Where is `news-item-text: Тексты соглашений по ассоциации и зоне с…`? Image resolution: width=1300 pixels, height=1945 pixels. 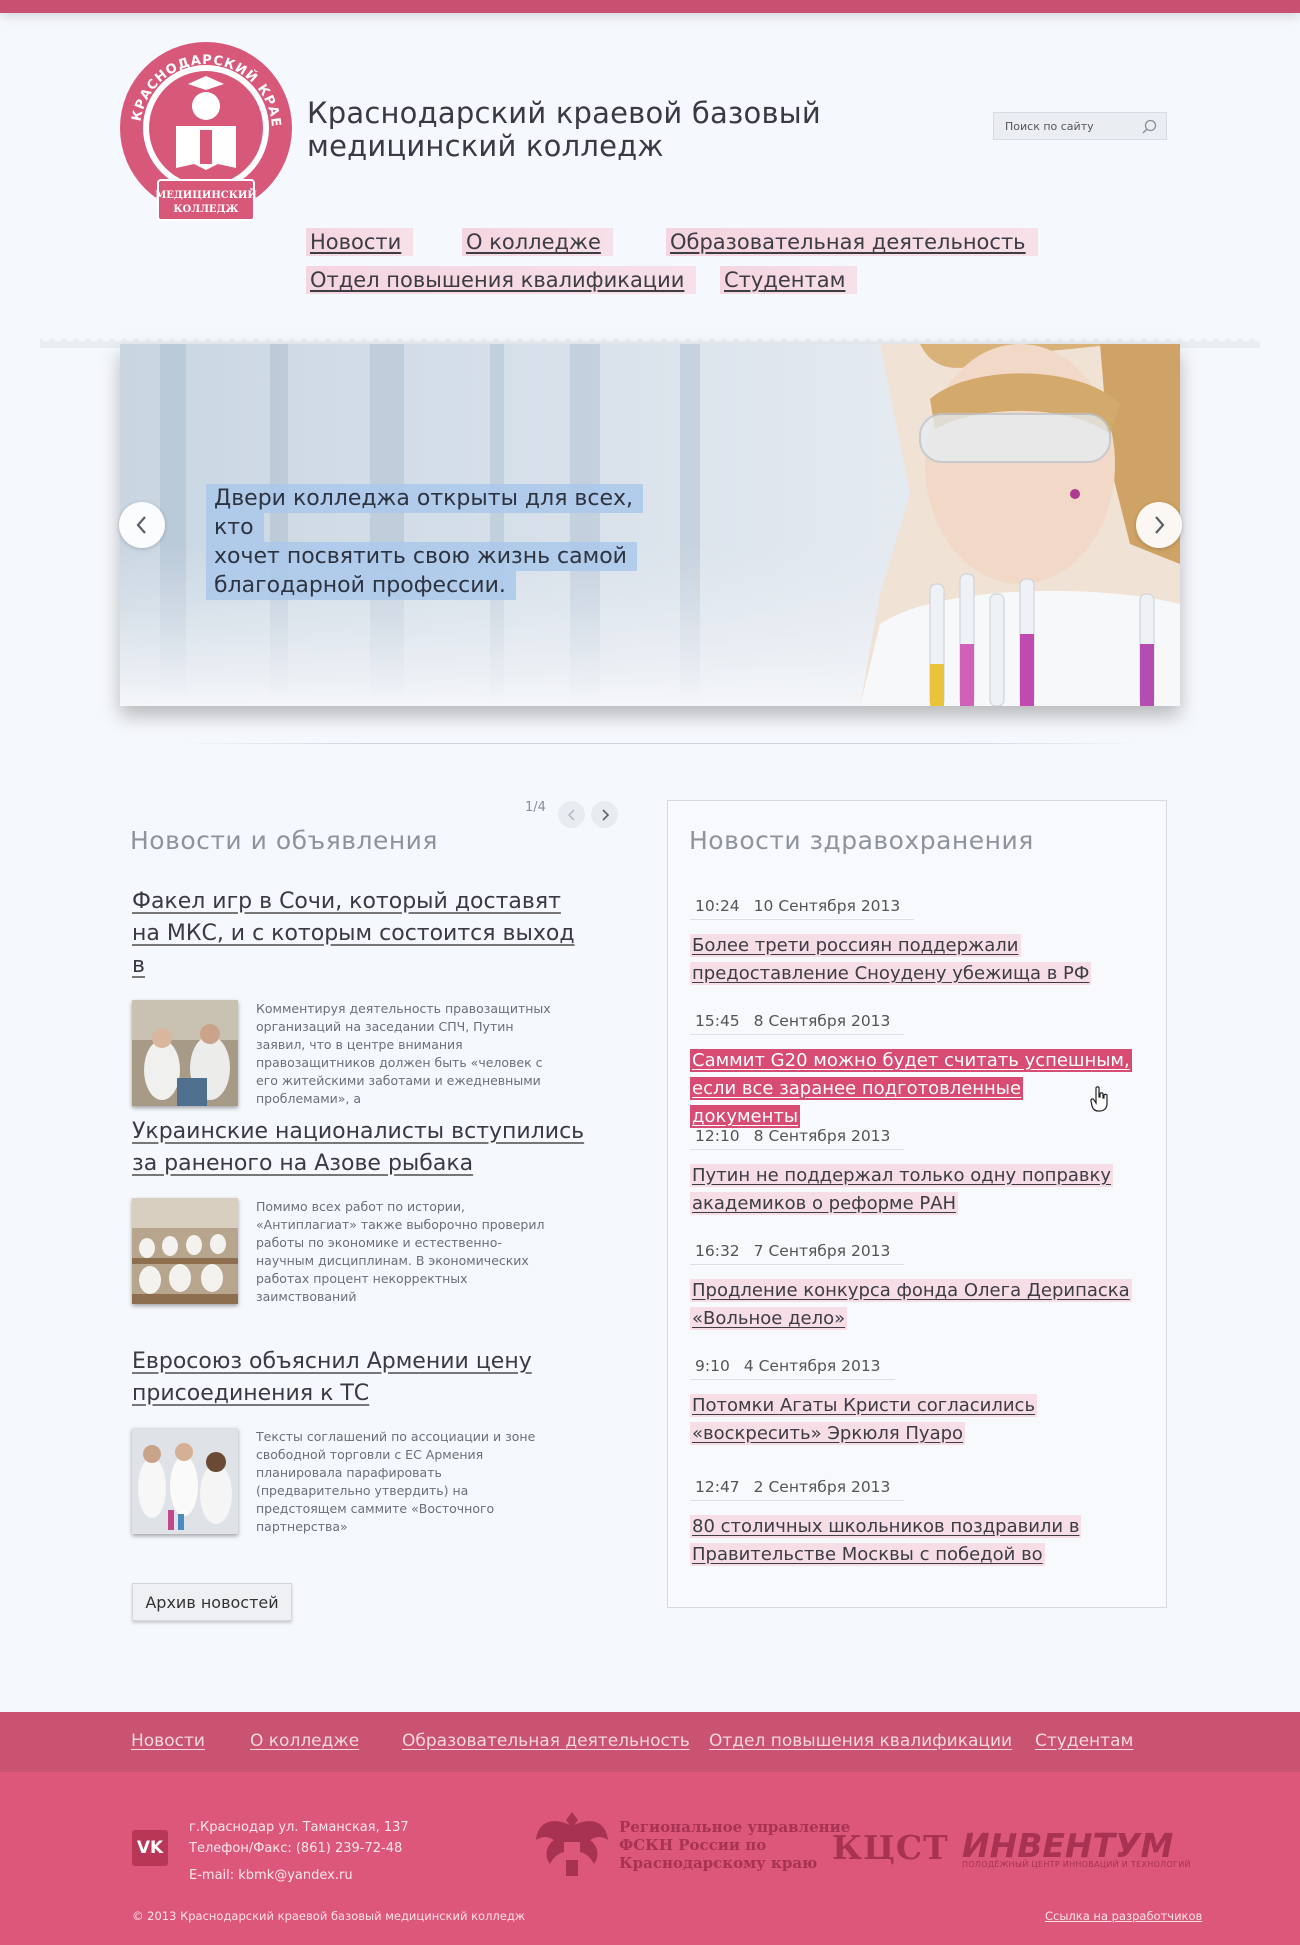 news-item-text: Тексты соглашений по ассоциации и зоне с… is located at coordinates (396, 1481).